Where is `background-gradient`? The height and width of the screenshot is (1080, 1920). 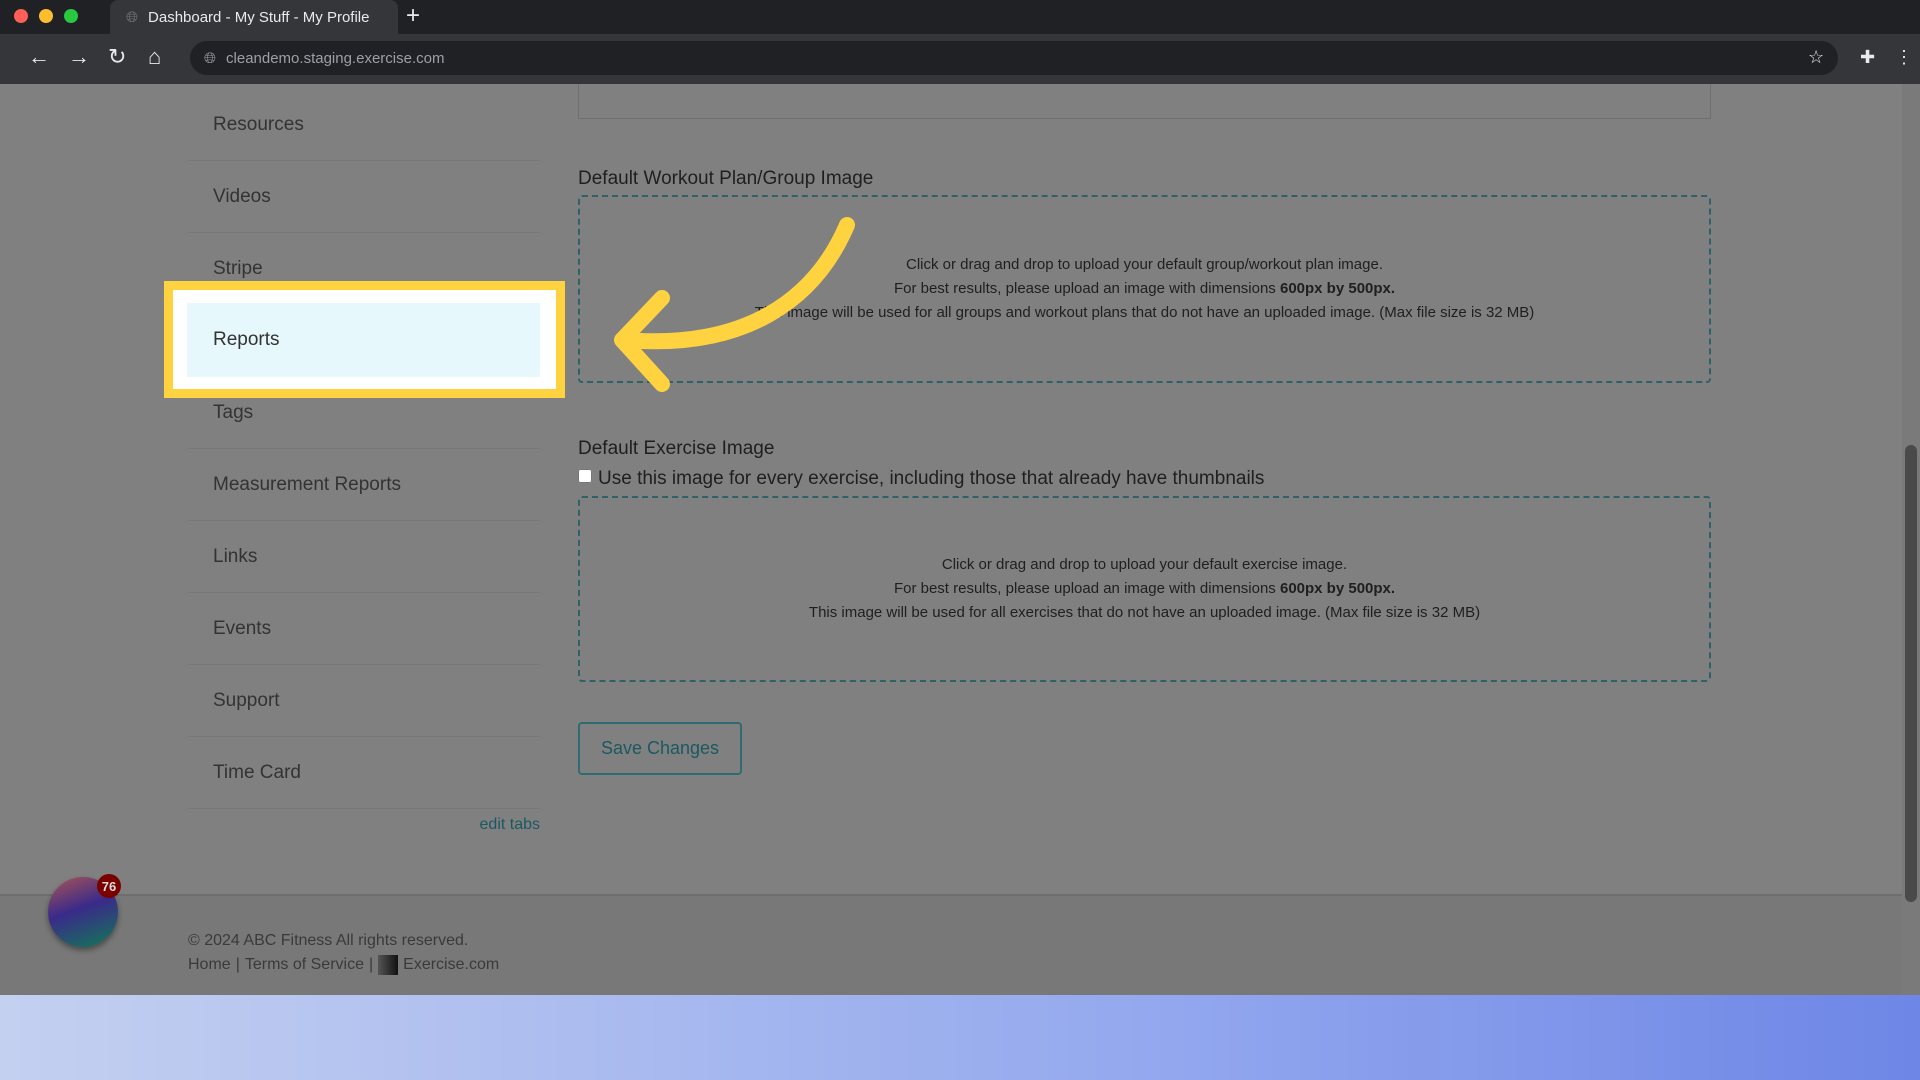 background-gradient is located at coordinates (960, 1037).